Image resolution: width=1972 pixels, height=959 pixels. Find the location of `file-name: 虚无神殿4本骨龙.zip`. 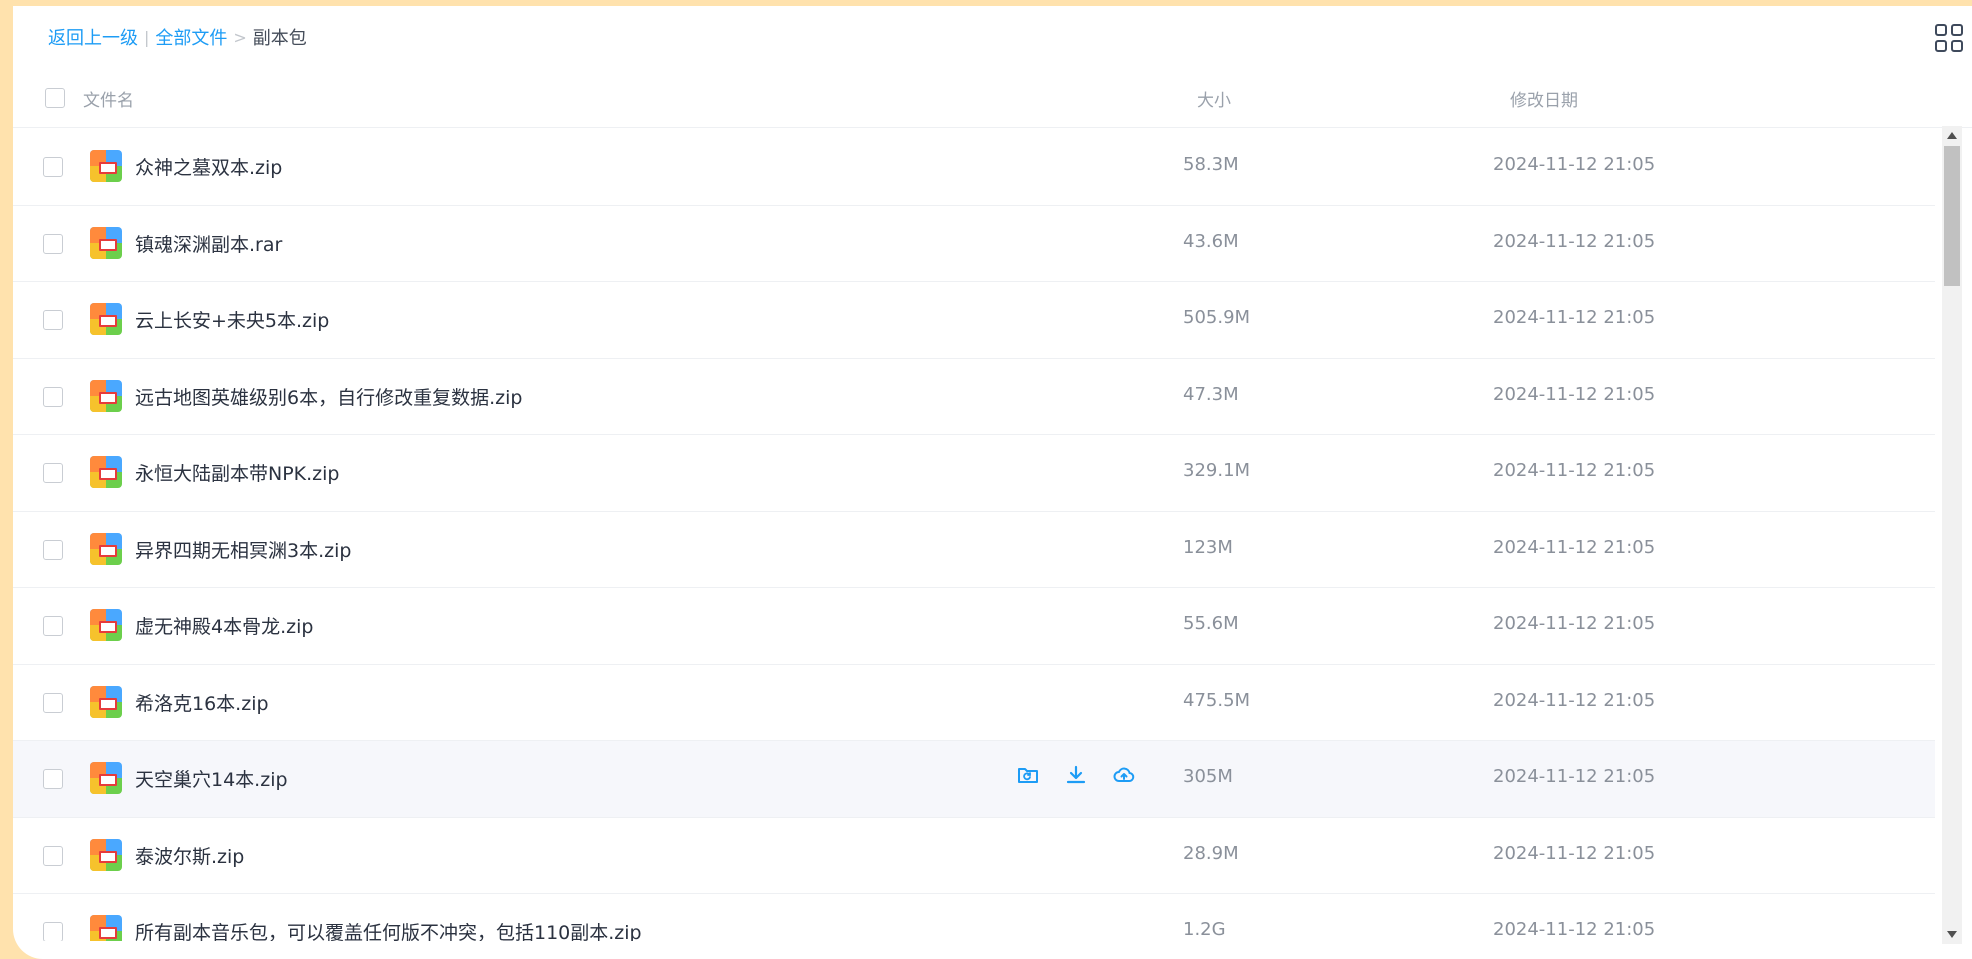

file-name: 虚无神殿4本骨龙.zip is located at coordinates (224, 625).